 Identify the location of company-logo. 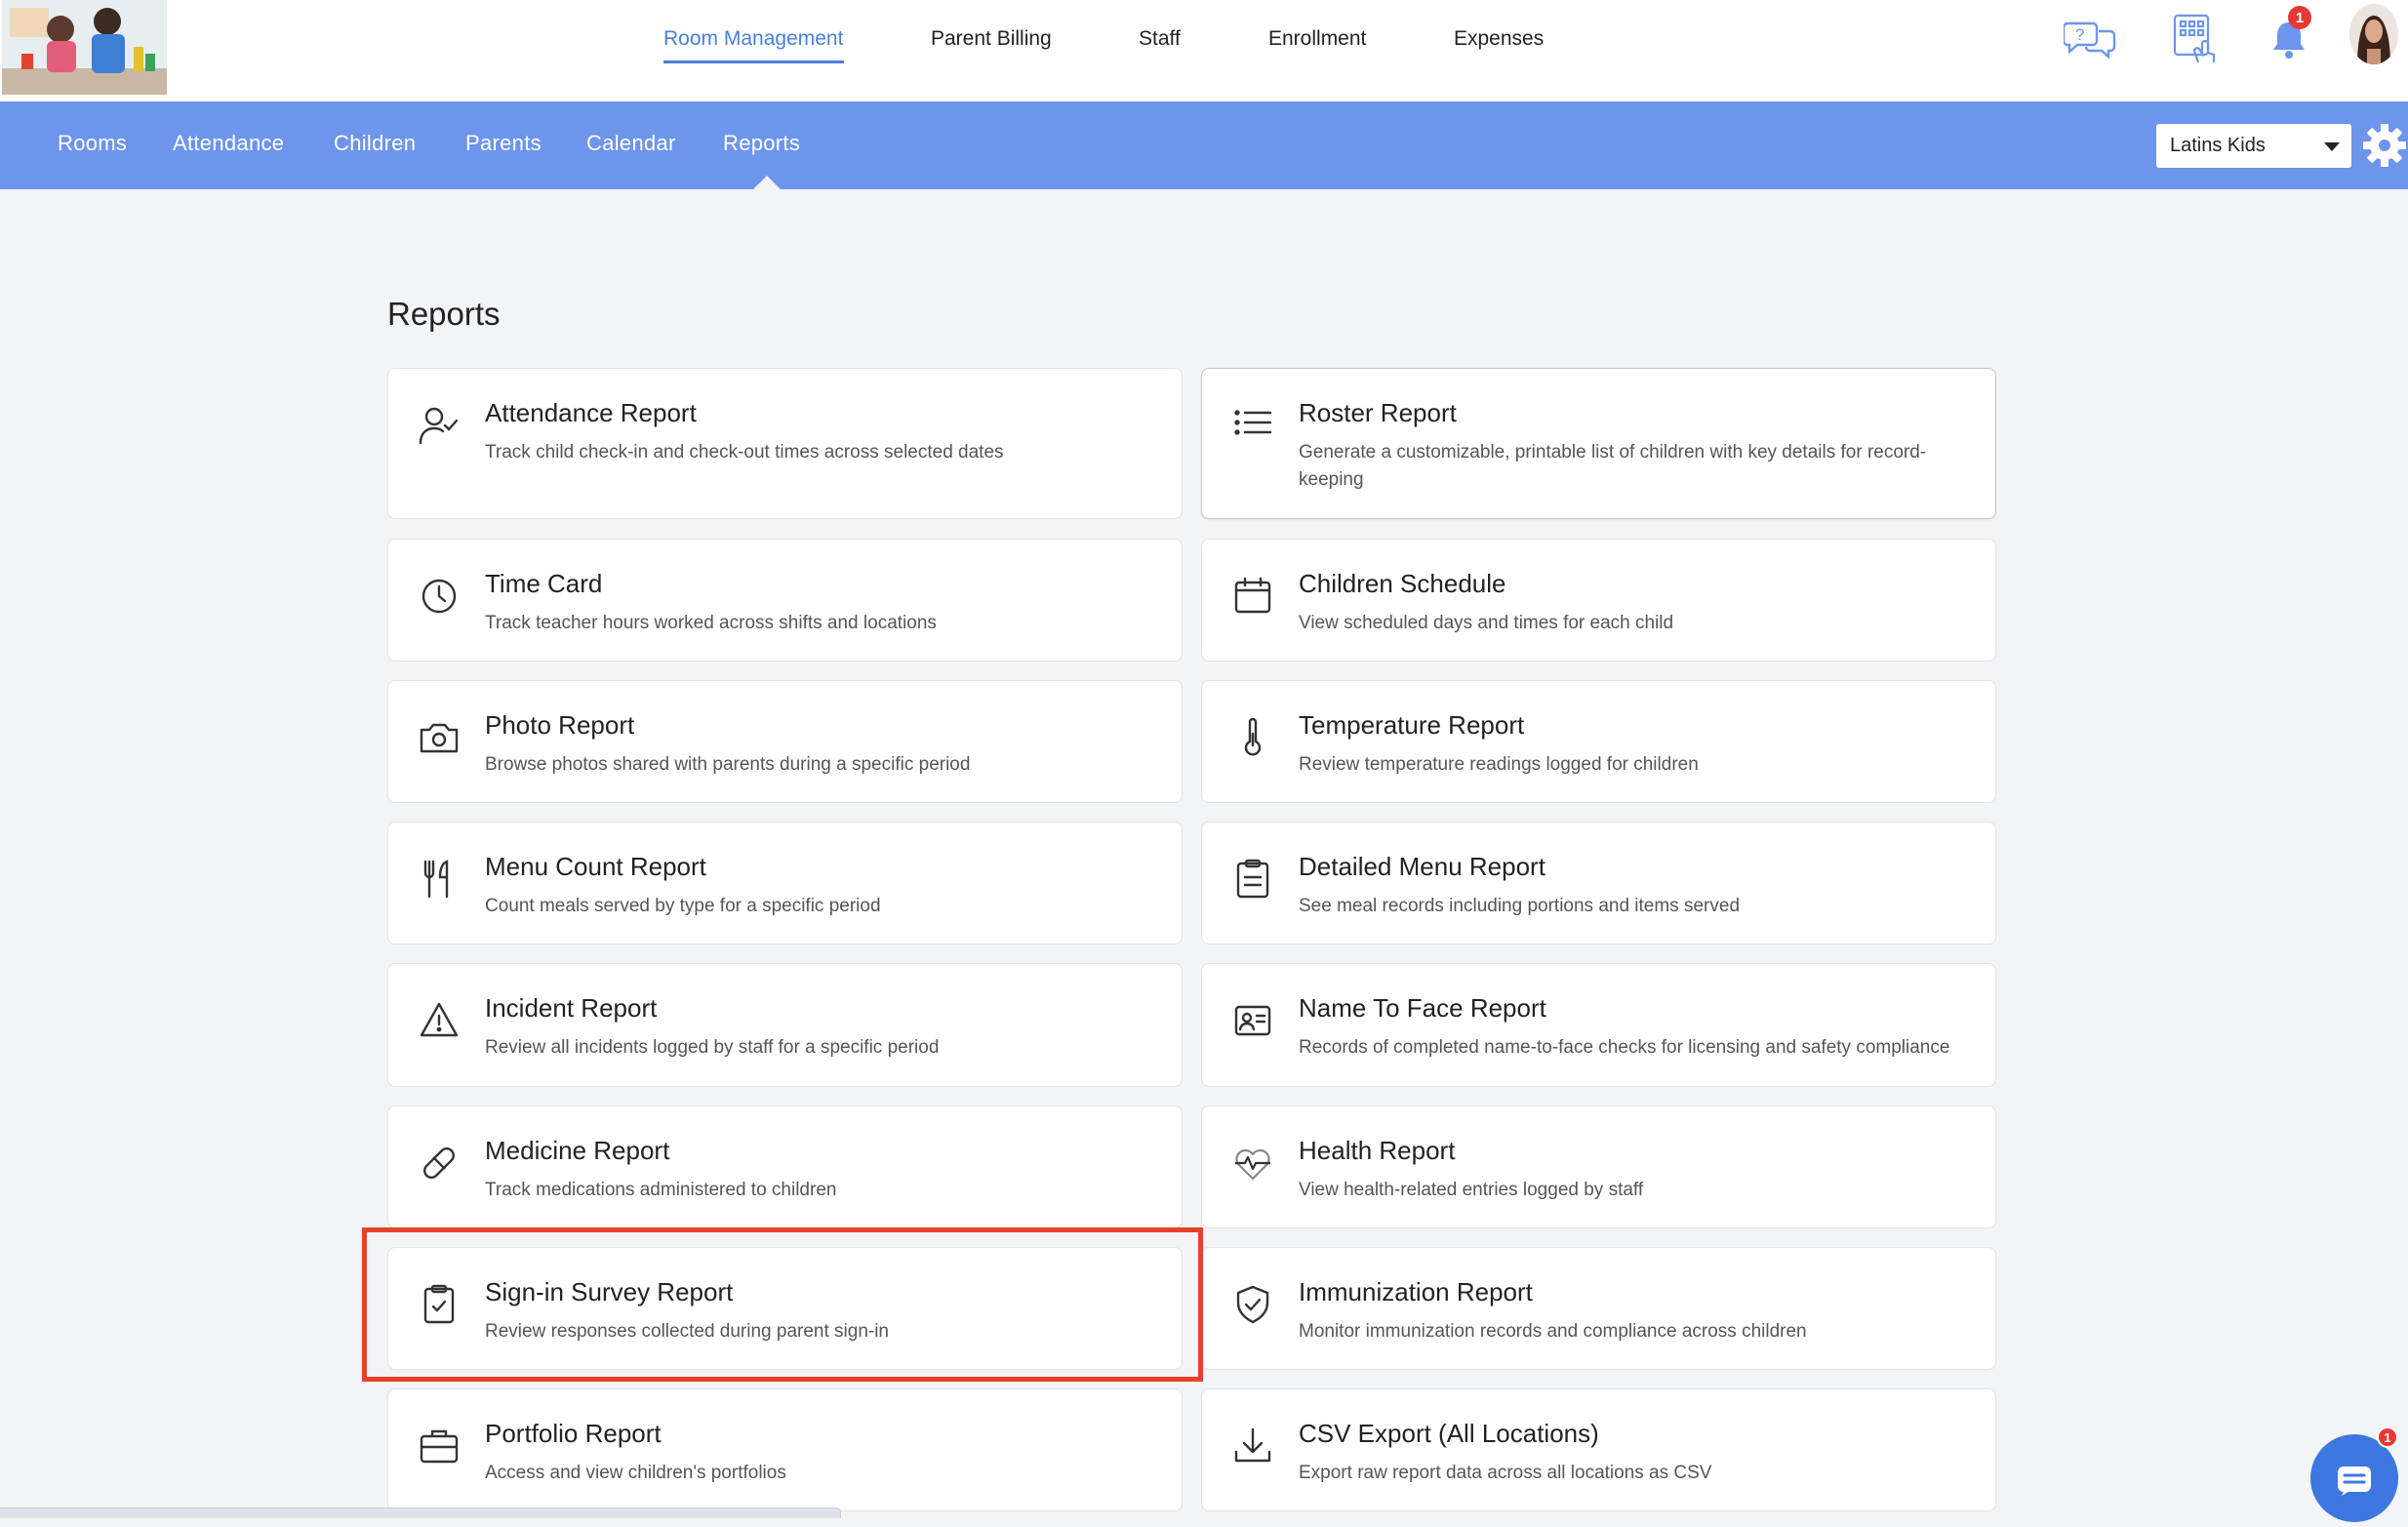
(84, 47).